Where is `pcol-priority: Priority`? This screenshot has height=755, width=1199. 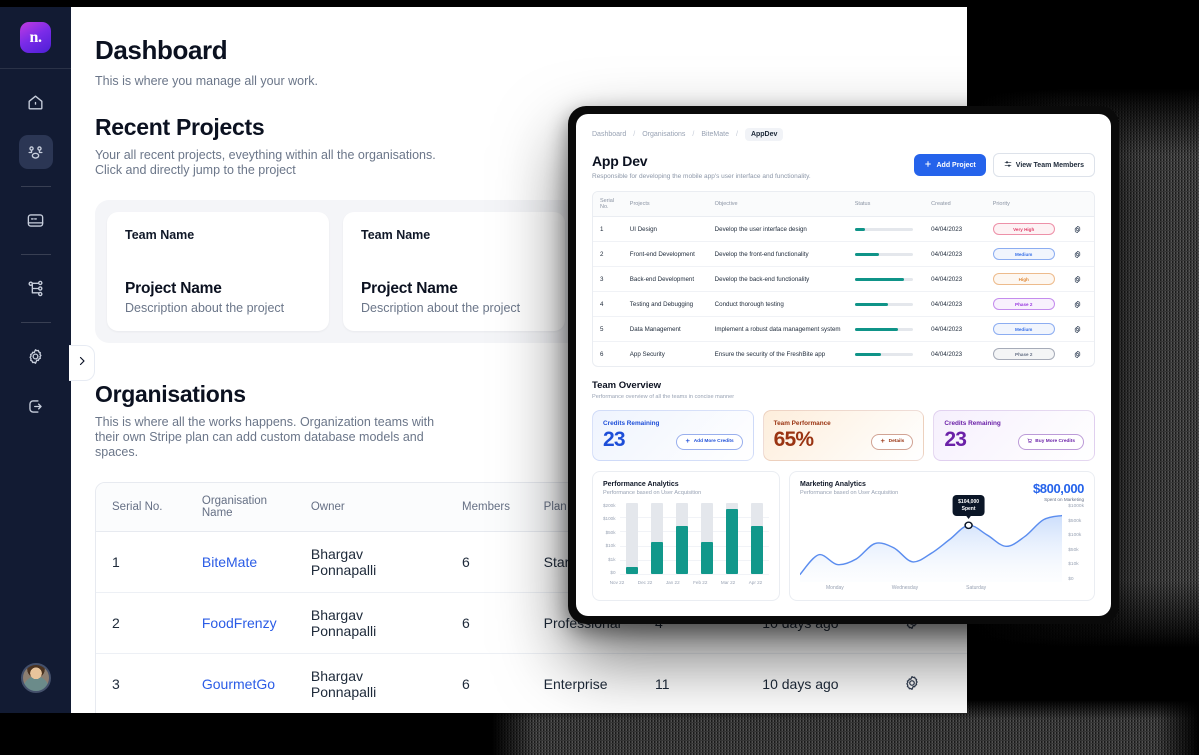 pcol-priority: Priority is located at coordinates (1026, 204).